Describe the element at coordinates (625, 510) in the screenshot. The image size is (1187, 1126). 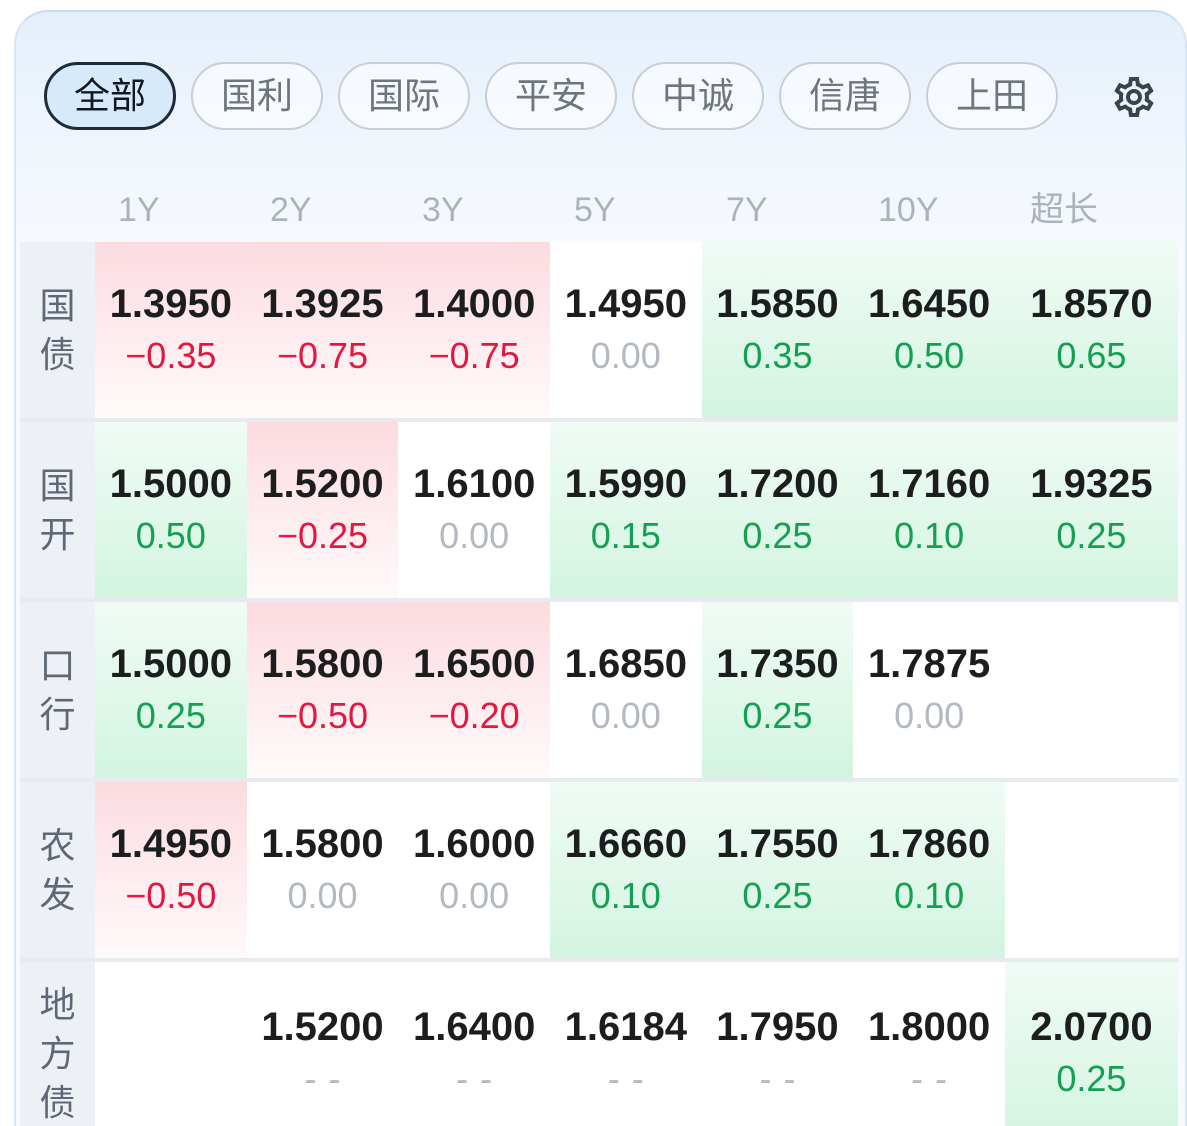
I see `yield-cell-cdb-5y: 1.5990 0.15` at that location.